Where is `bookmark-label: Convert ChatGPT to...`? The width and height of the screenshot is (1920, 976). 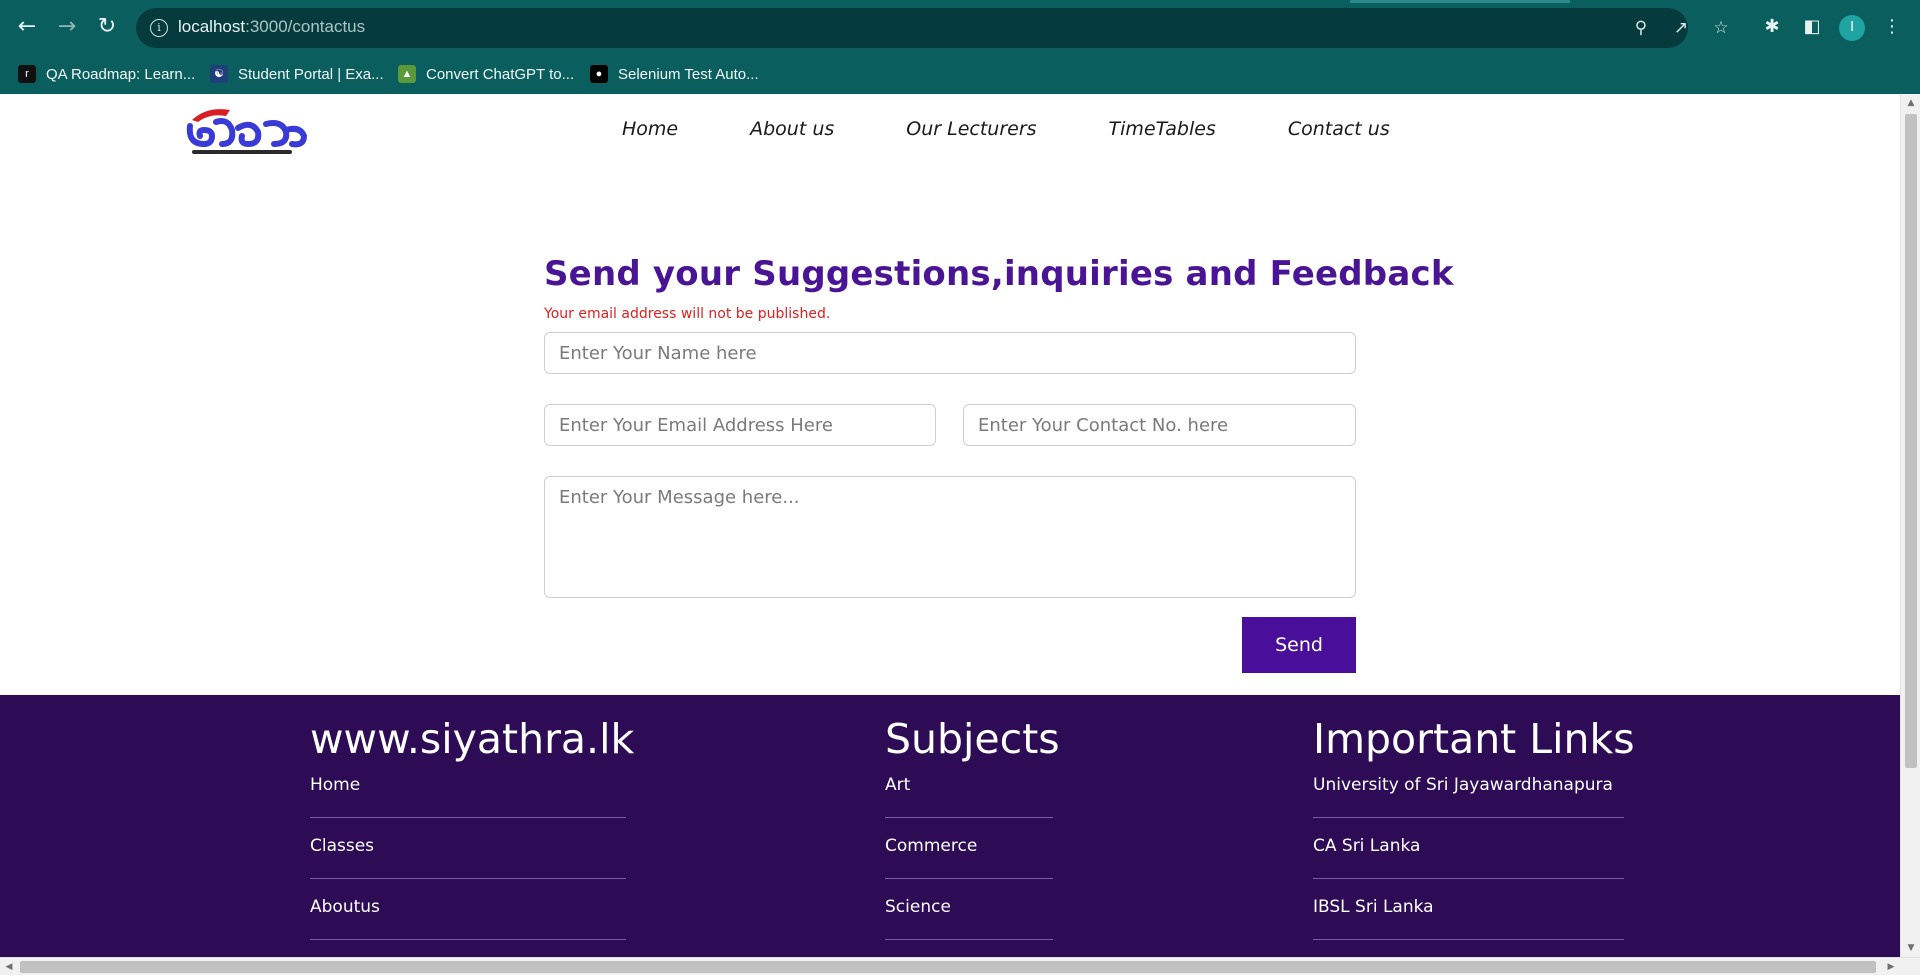 bookmark-label: Convert ChatGPT to... is located at coordinates (500, 74).